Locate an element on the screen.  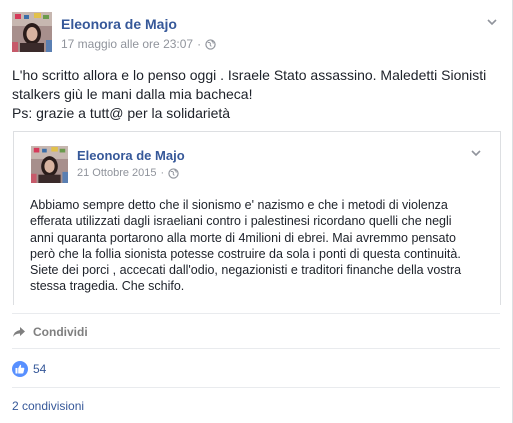
thumbs-up-icon is located at coordinates (20, 369).